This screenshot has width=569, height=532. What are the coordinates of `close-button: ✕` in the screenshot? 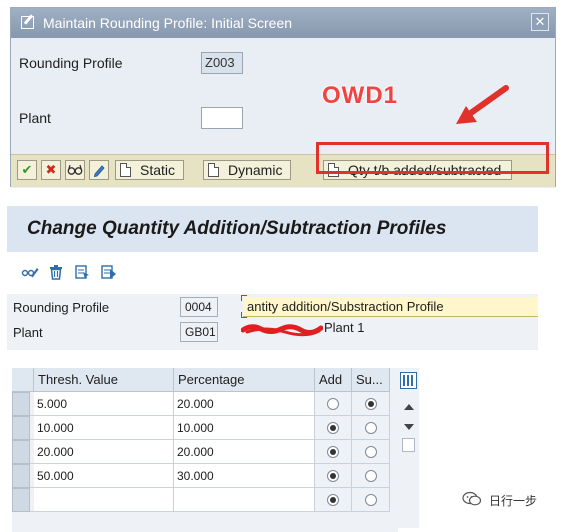 It's located at (540, 22).